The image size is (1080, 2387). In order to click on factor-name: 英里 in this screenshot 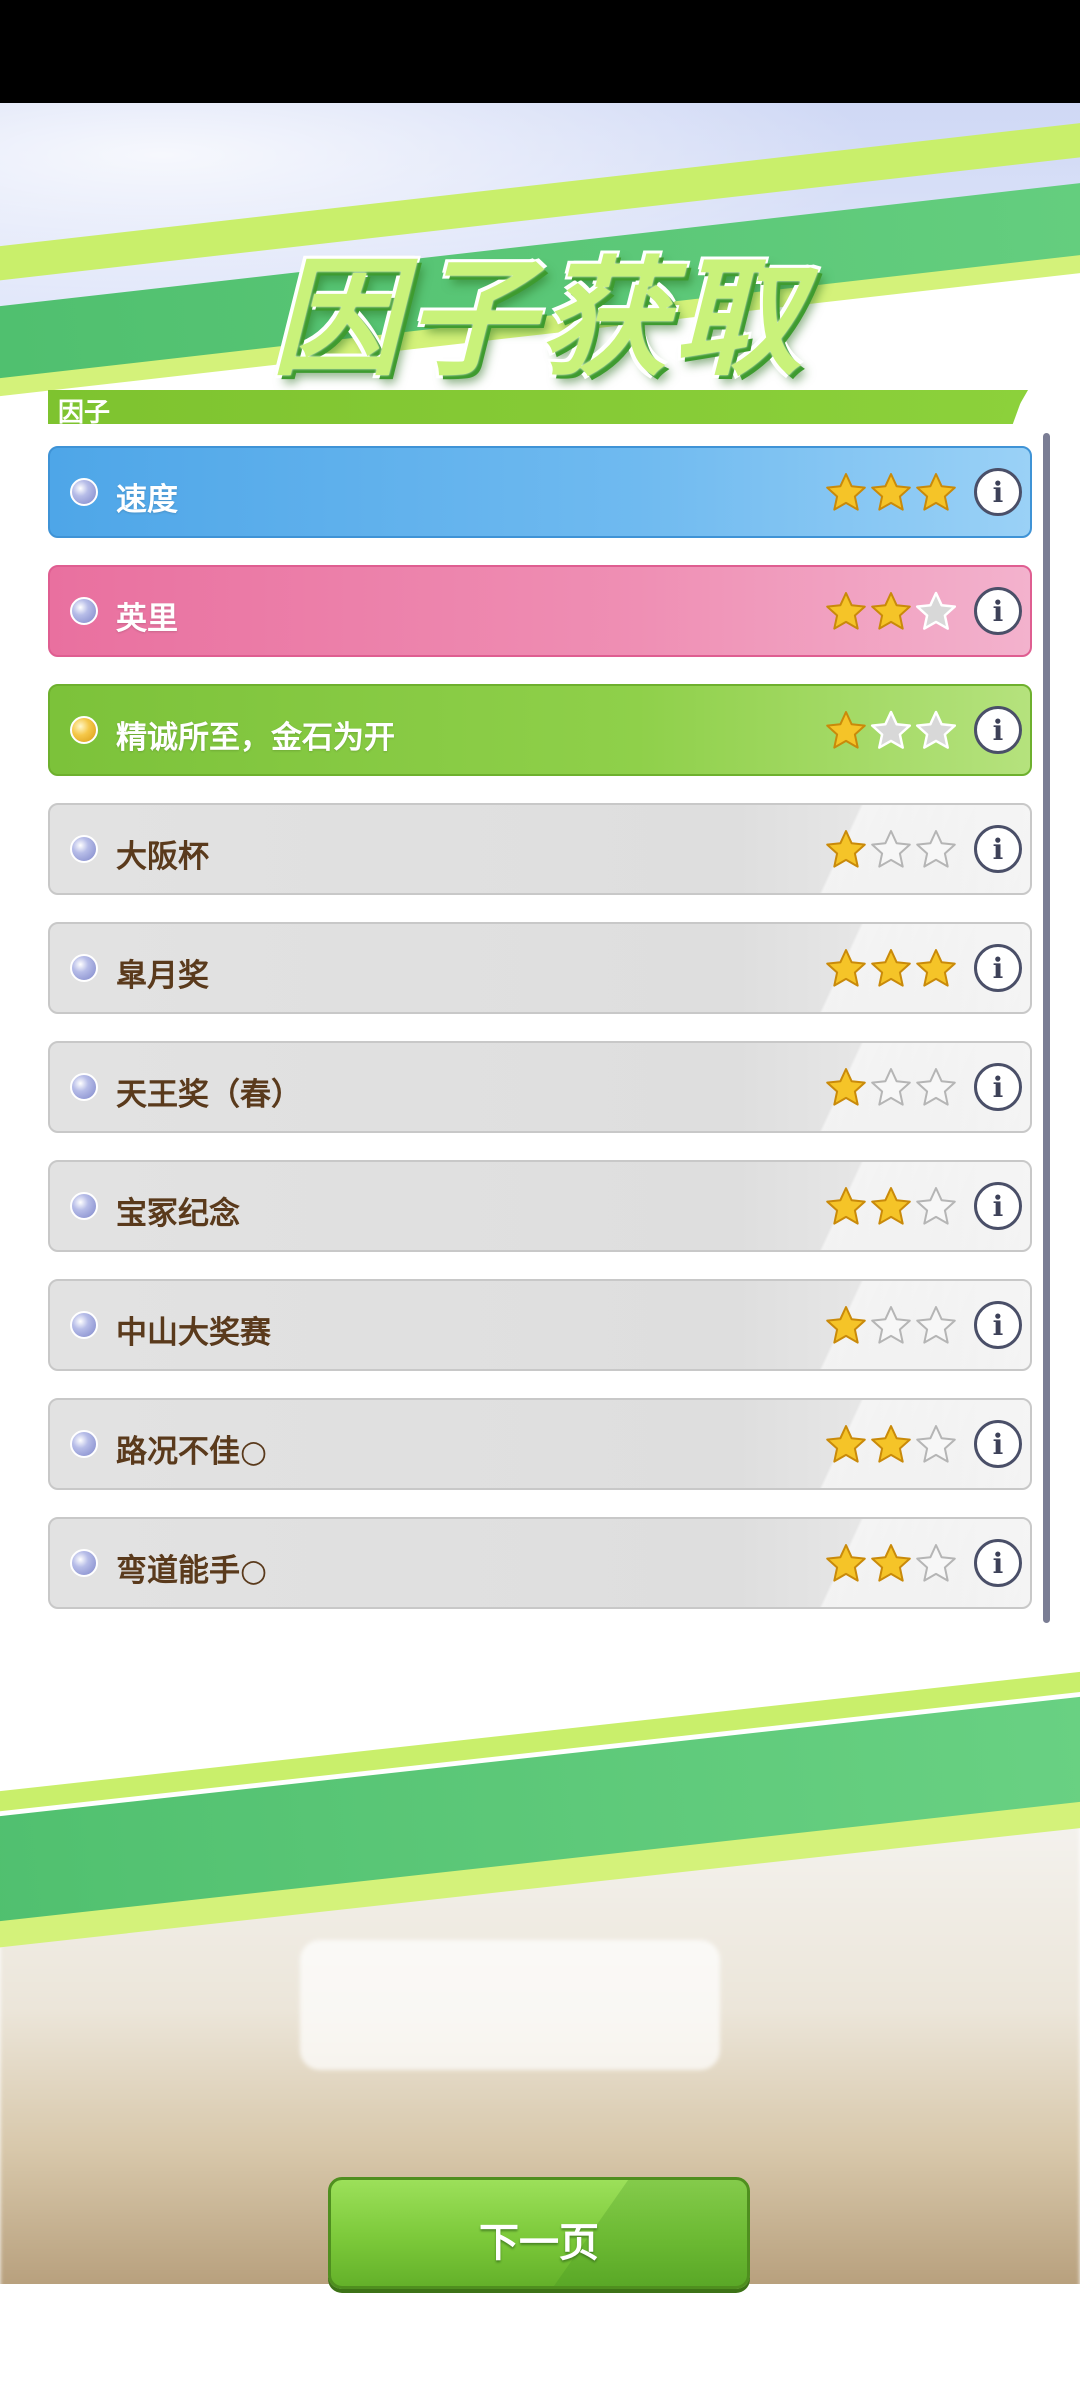, I will do `click(147, 619)`.